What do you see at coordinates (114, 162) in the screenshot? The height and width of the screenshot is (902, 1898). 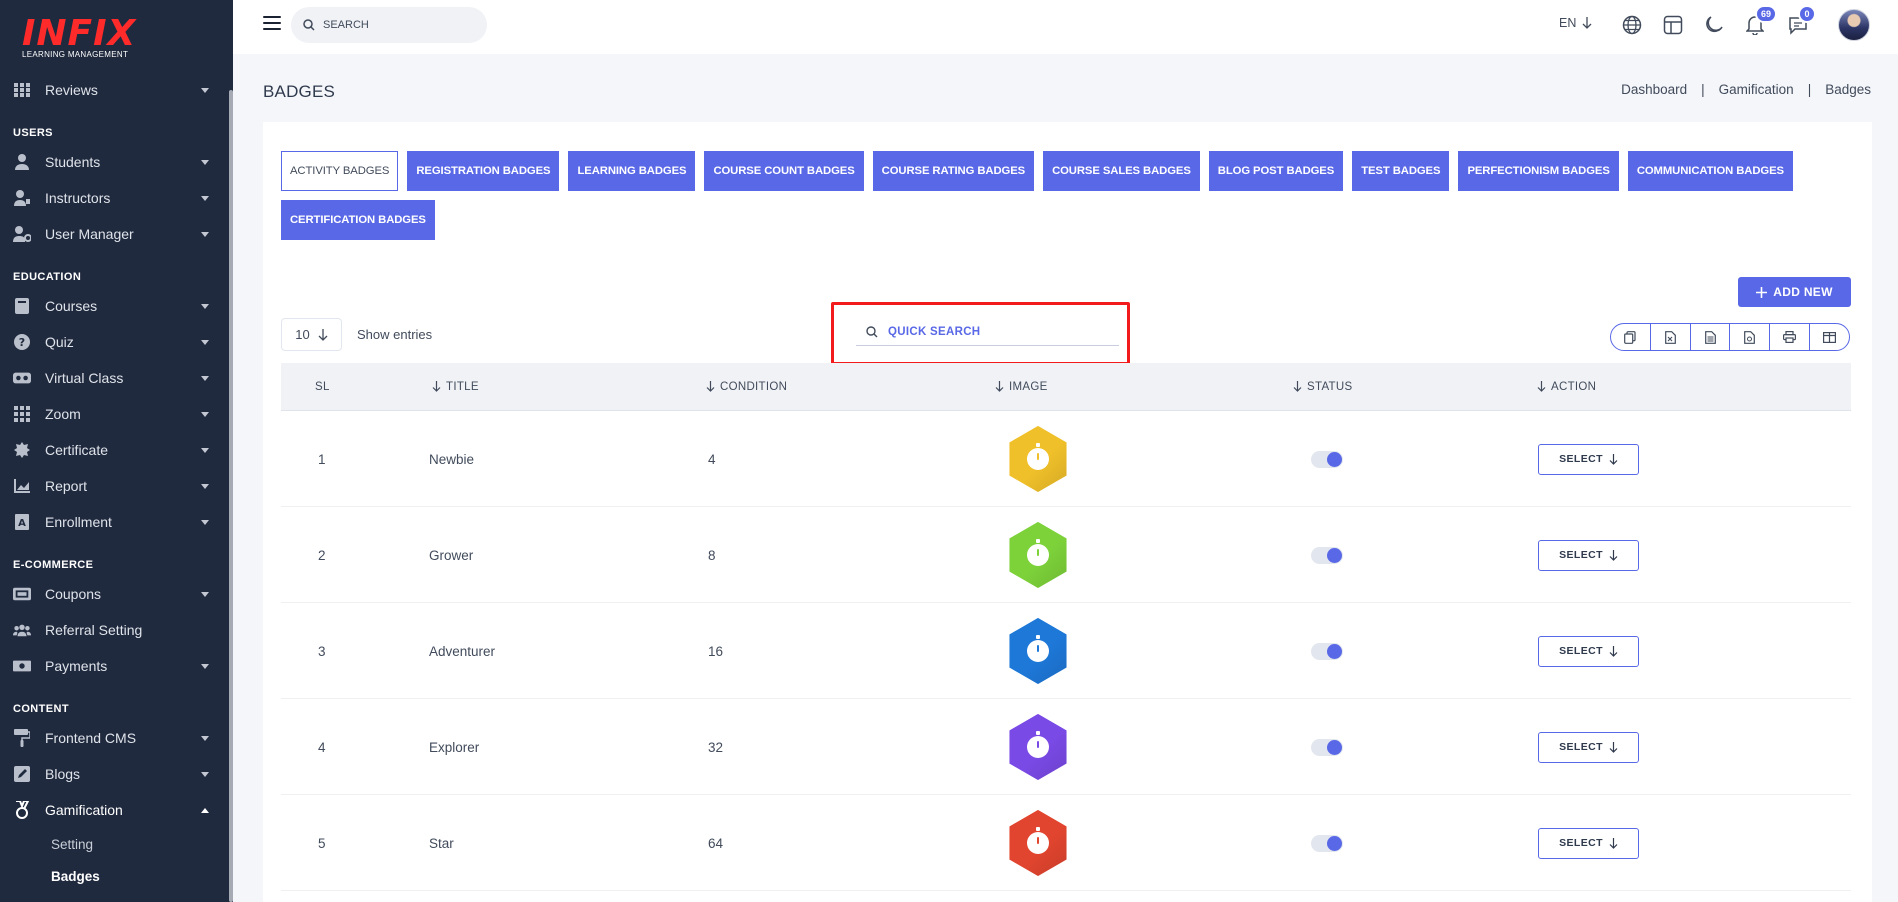 I see `sidebar-item-students: Students` at bounding box center [114, 162].